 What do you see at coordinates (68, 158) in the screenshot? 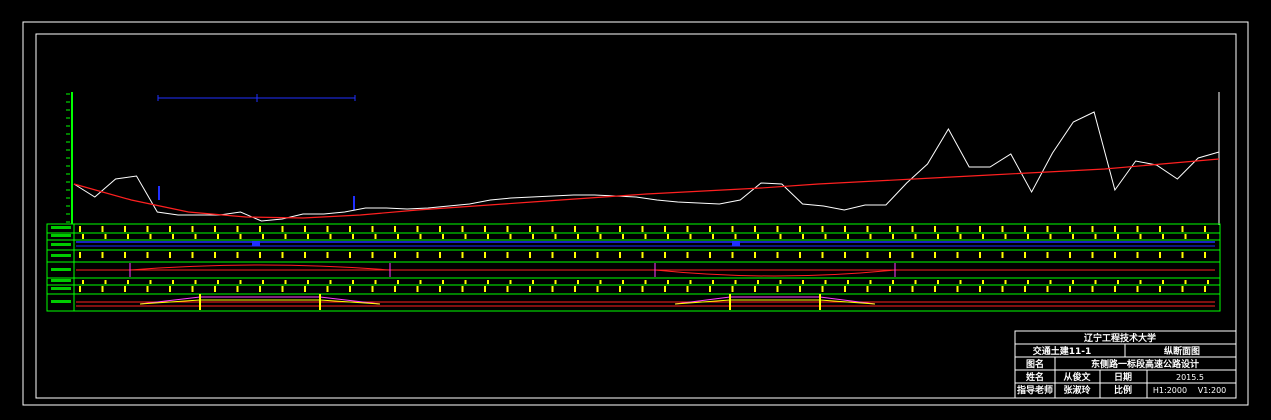
I see `elevation-axis-ticks` at bounding box center [68, 158].